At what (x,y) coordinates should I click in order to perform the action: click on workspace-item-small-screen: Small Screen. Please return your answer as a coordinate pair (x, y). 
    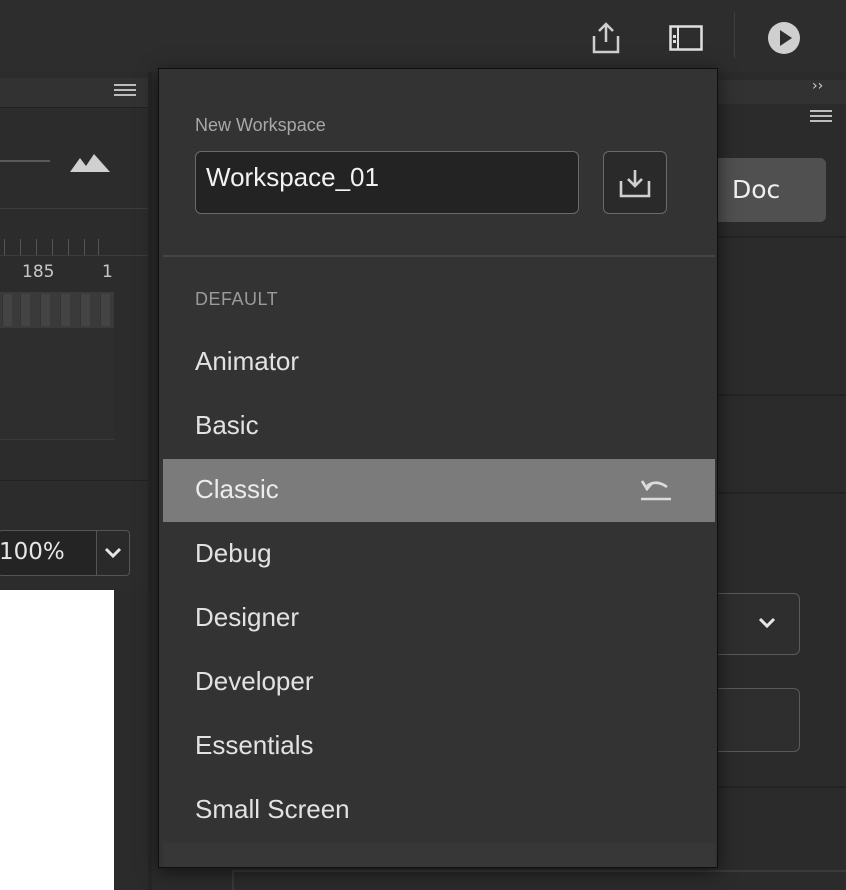
    Looking at the image, I should click on (439, 810).